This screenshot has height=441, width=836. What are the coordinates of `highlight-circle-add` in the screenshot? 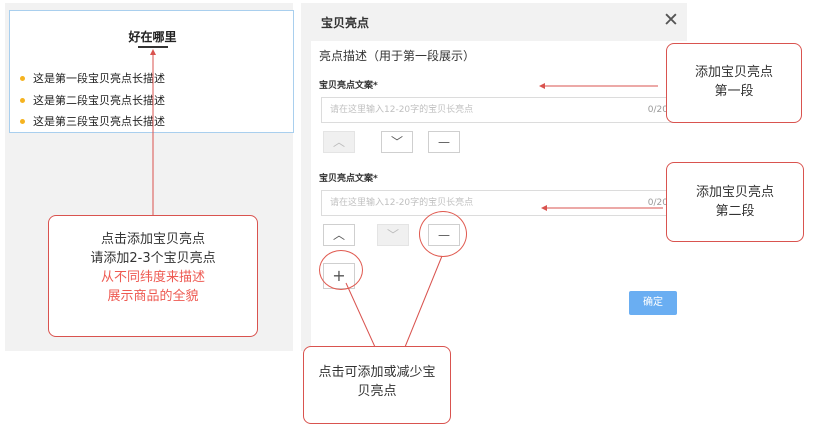 It's located at (341, 270).